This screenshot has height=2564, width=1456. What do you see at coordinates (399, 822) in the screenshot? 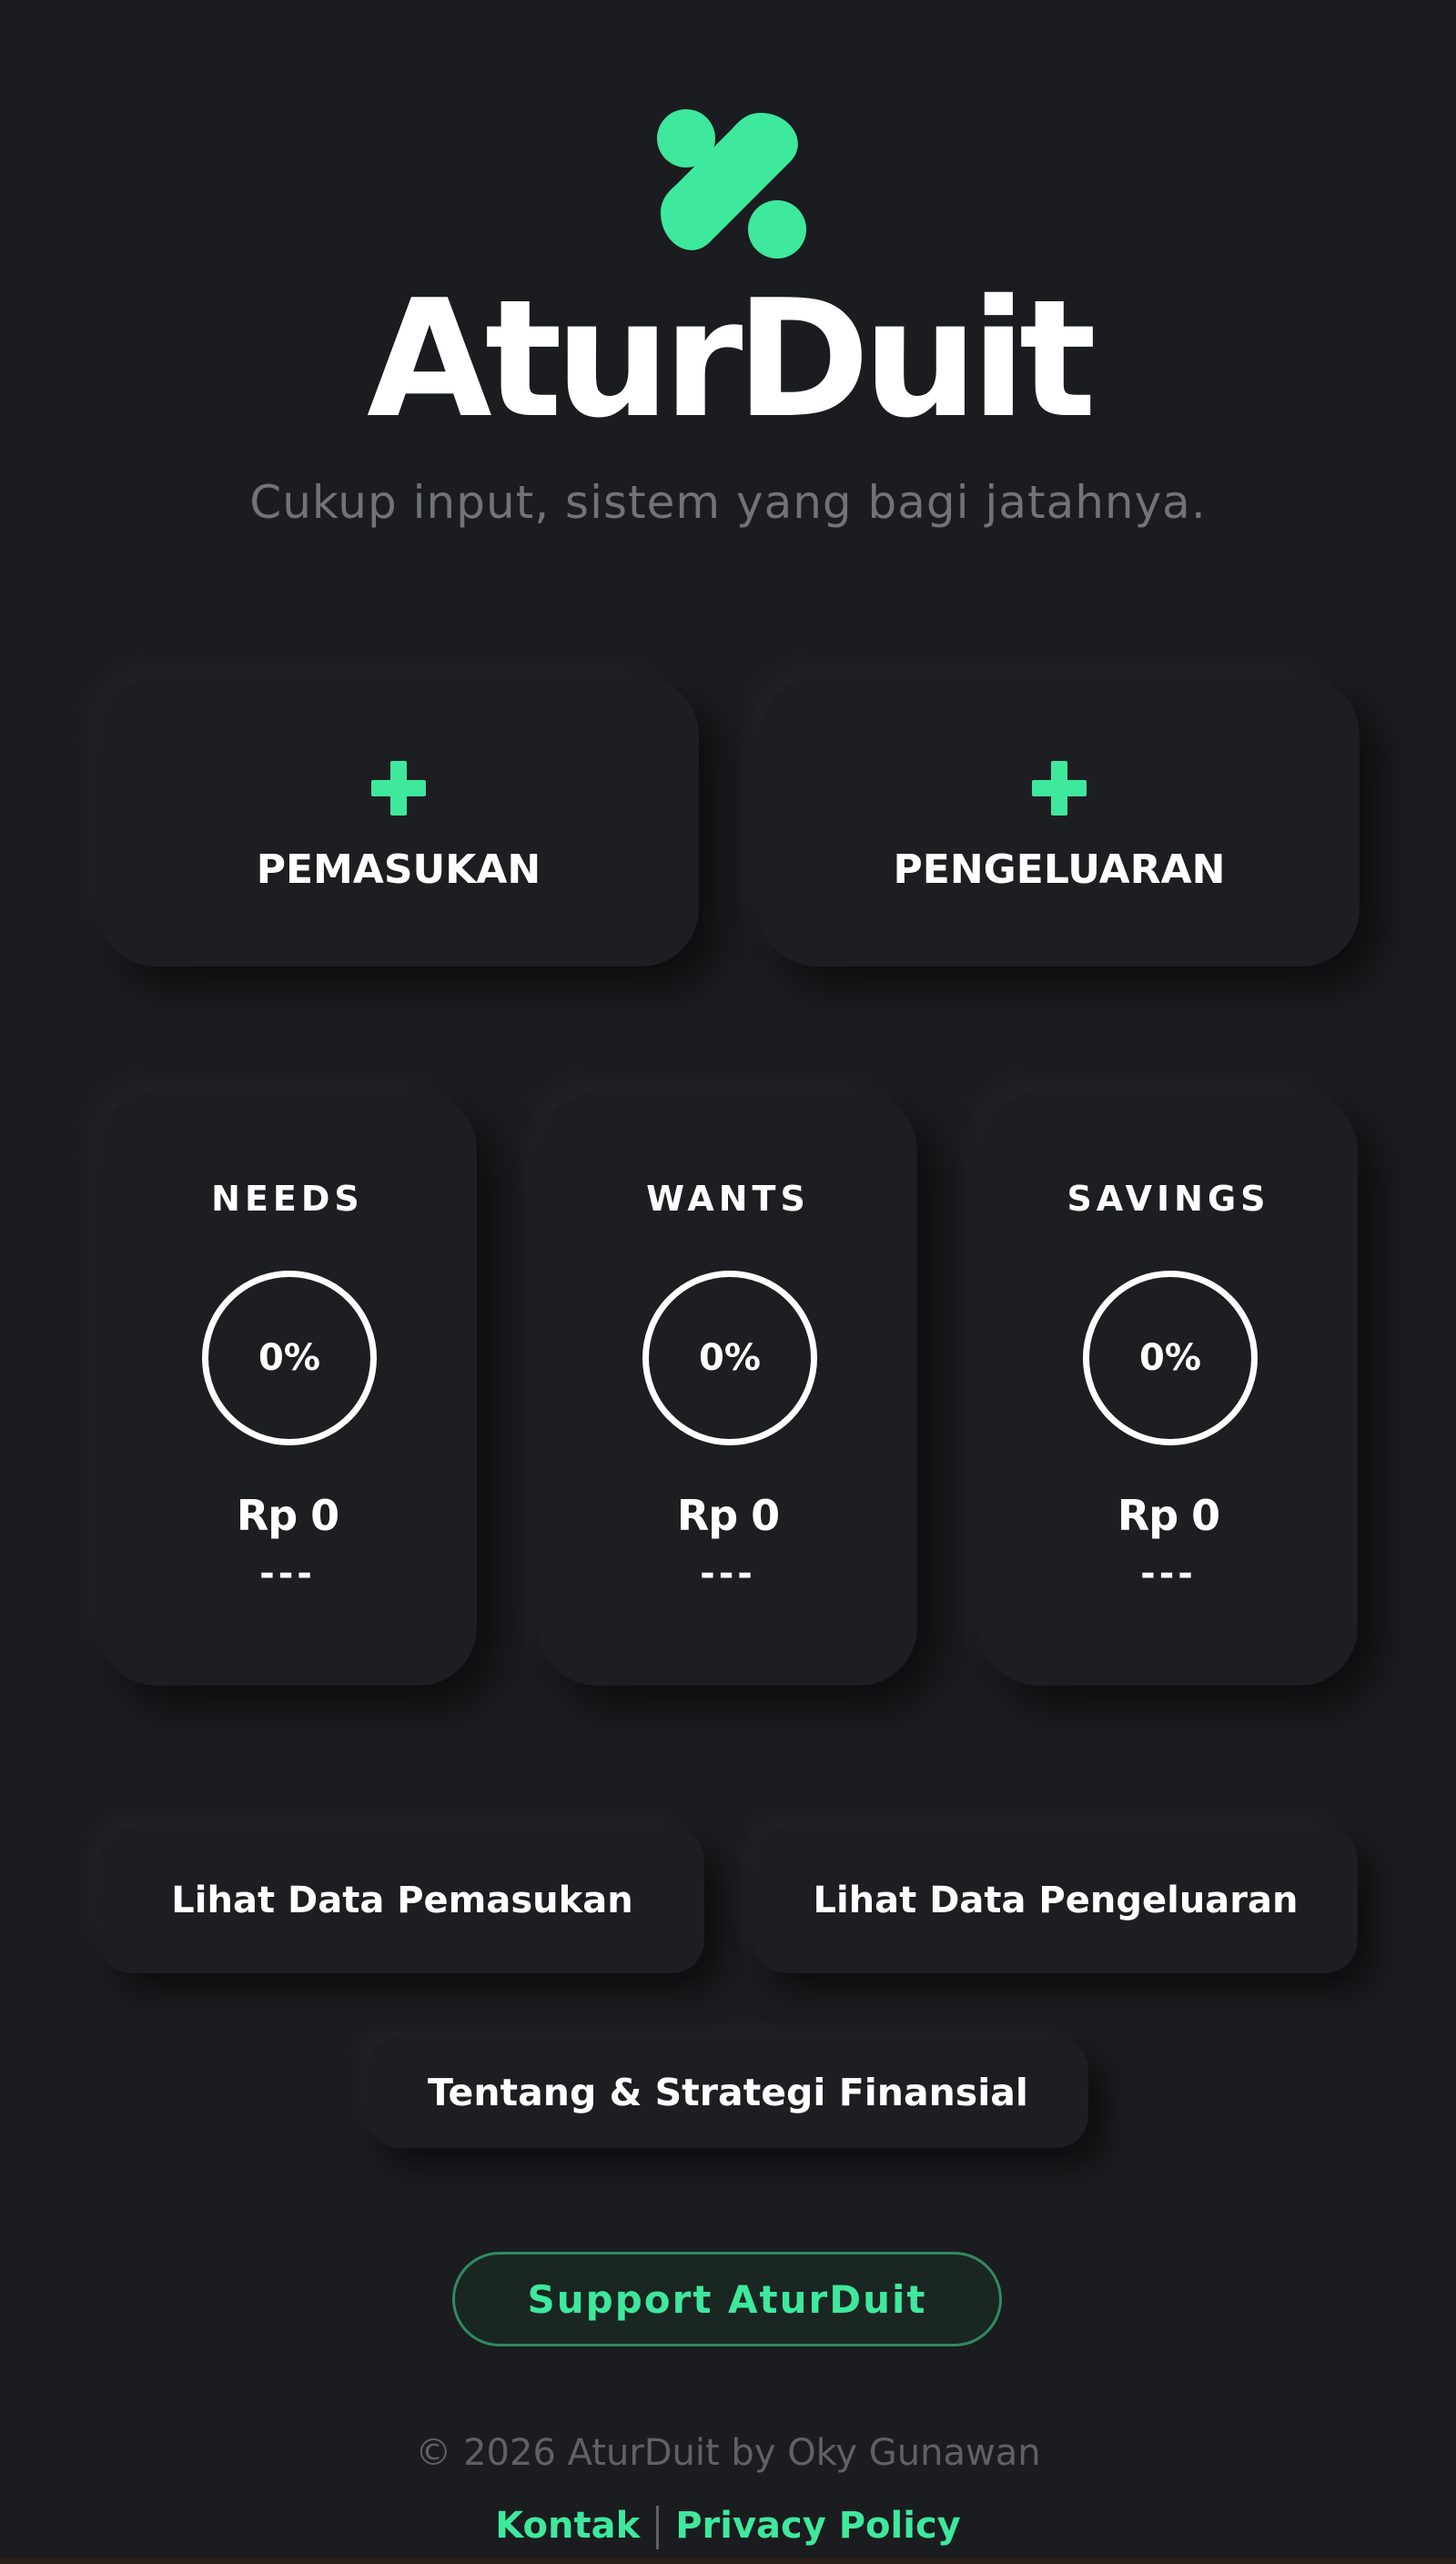
I see `add-income-button: PEMASUKAN` at bounding box center [399, 822].